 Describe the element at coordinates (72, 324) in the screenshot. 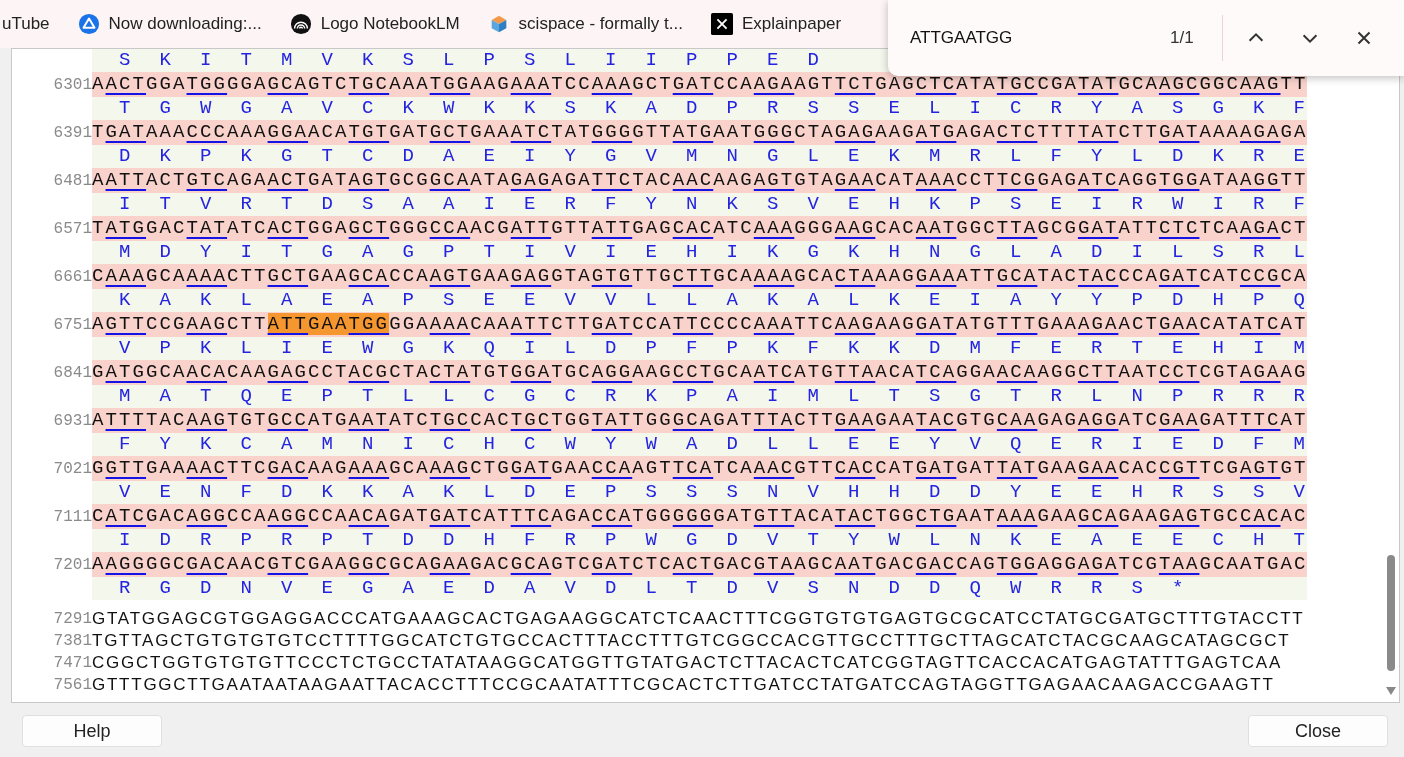

I see `line-number: 6751` at that location.